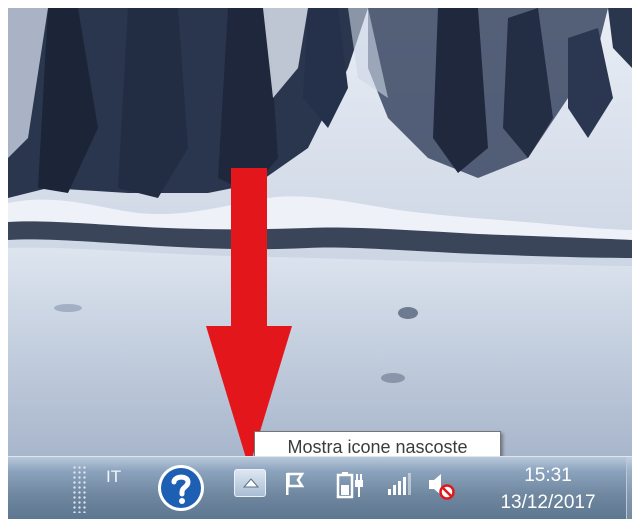 The image size is (640, 527). I want to click on speaker-muted-icon, so click(441, 486).